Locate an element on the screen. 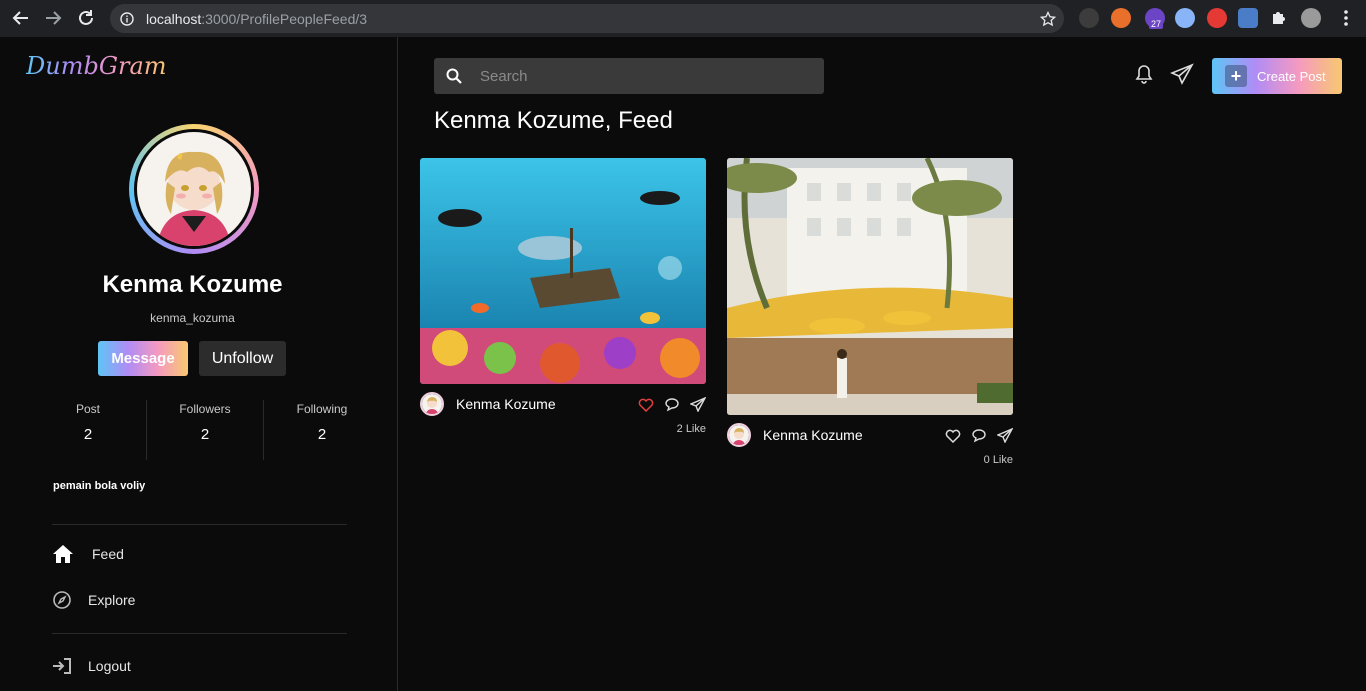 The image size is (1366, 691). compass-icon is located at coordinates (62, 600).